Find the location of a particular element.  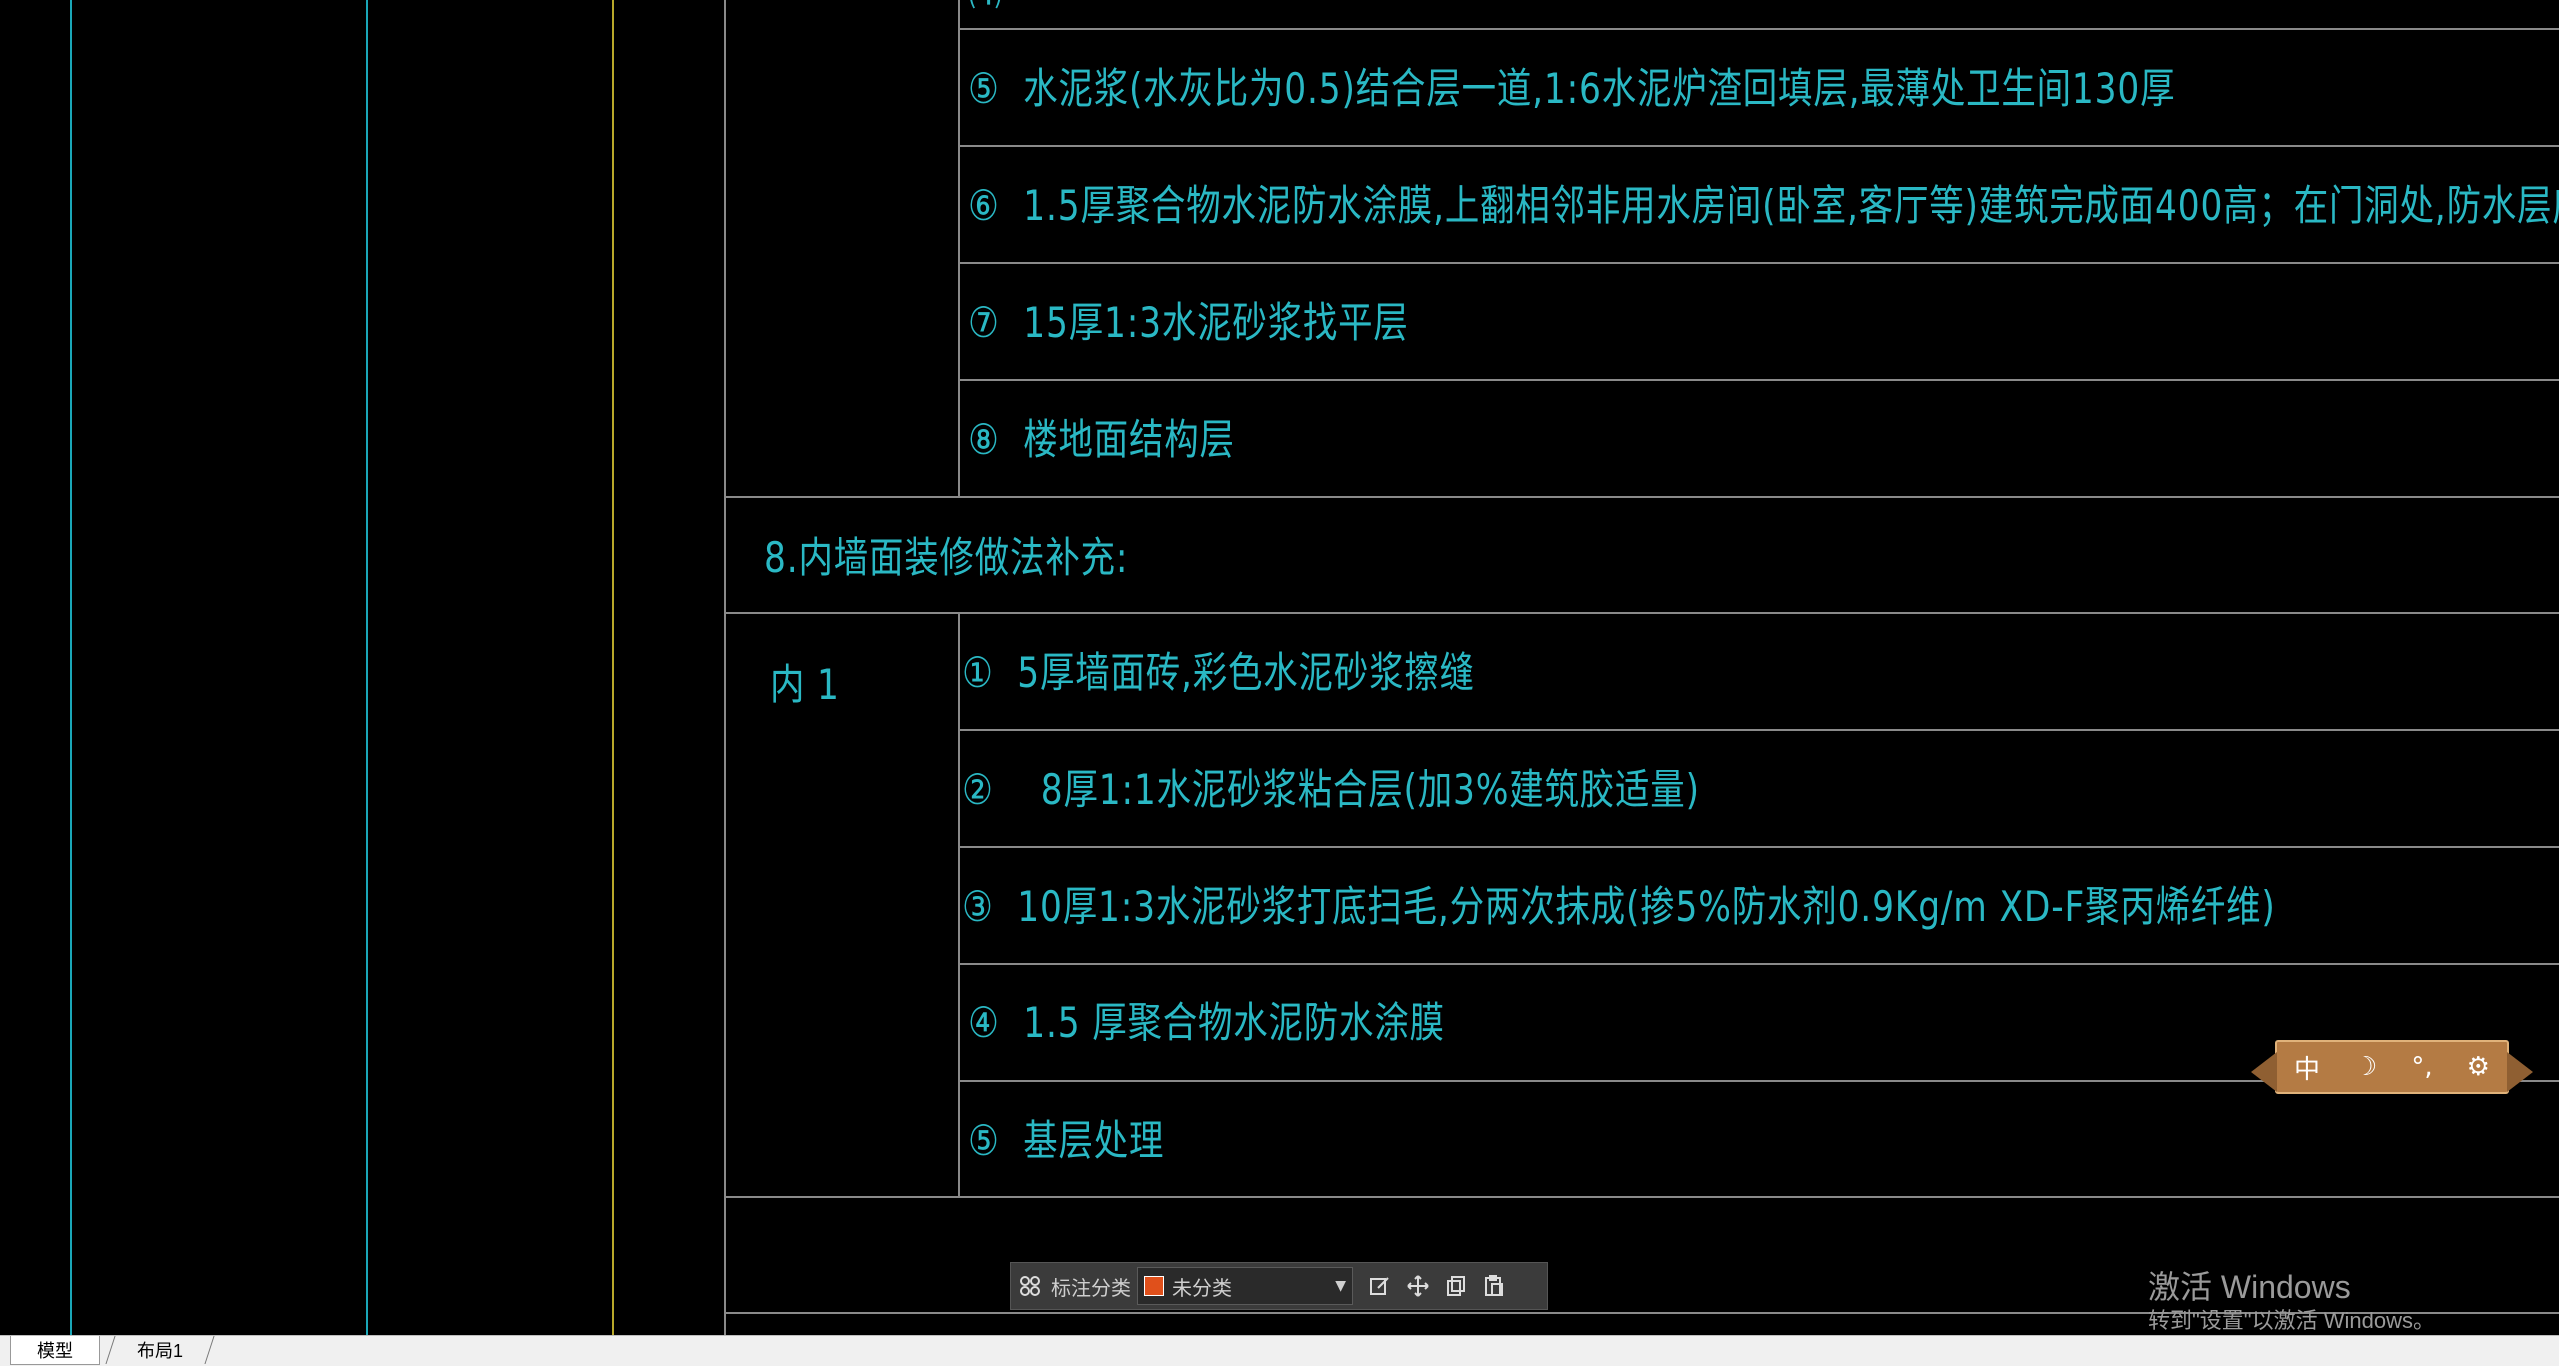

annotation-toolbar: 标注分类 未分类 ▼ is located at coordinates (1279, 1286).